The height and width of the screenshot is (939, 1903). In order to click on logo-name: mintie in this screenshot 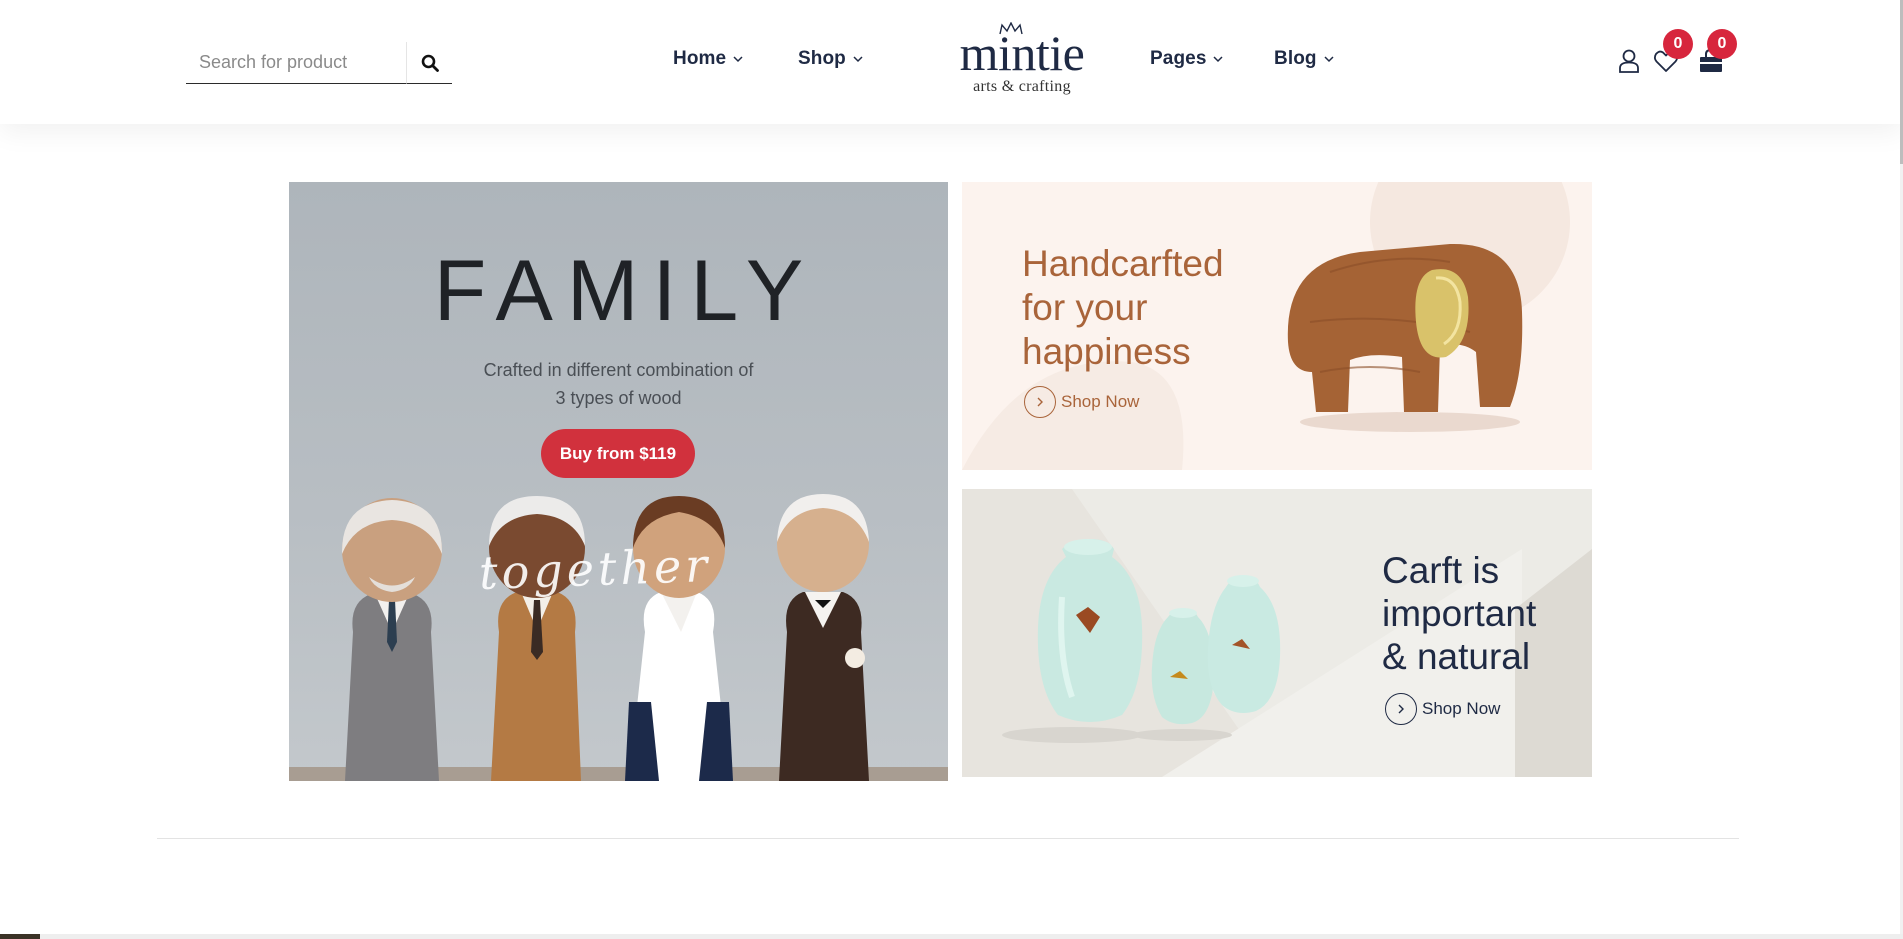, I will do `click(1022, 53)`.